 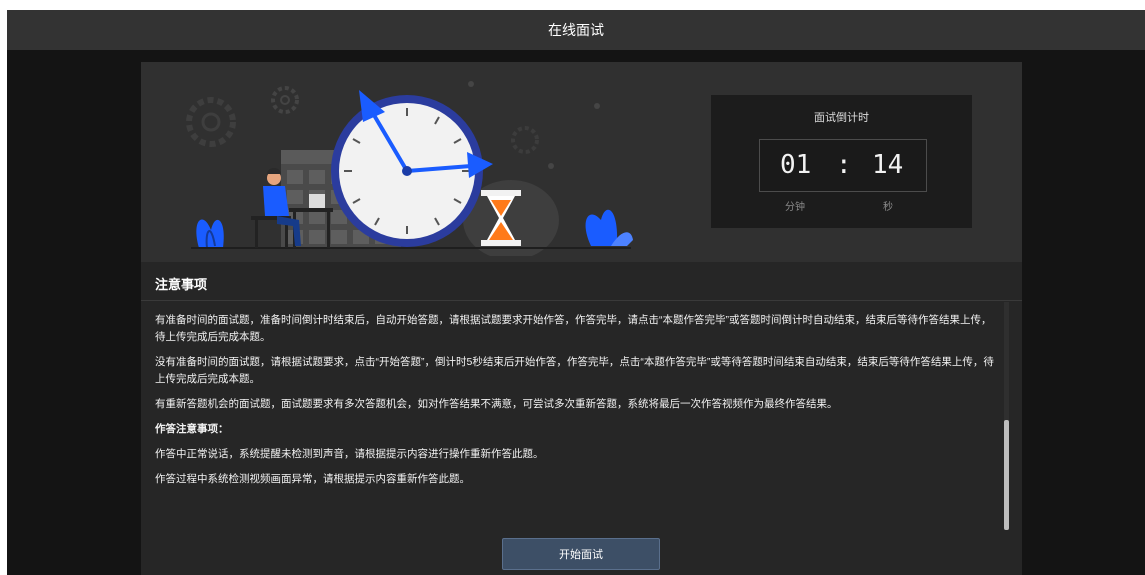 I want to click on countdown-seconds: 14, so click(x=888, y=165).